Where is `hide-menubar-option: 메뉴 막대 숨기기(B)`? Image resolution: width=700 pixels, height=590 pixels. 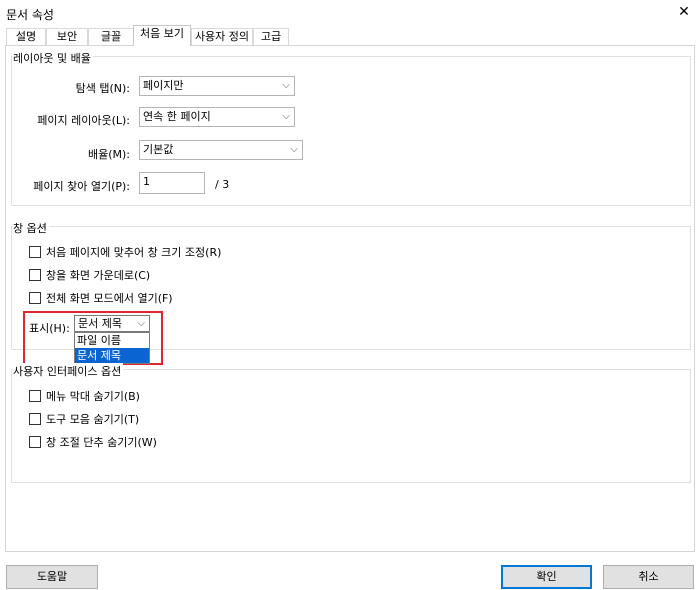 hide-menubar-option: 메뉴 막대 숨기기(B) is located at coordinates (84, 396).